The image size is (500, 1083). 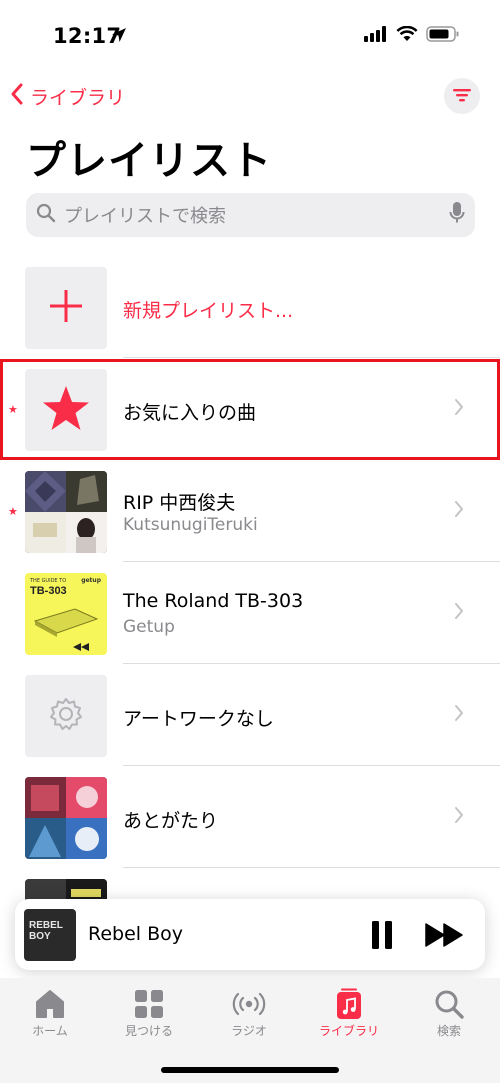 I want to click on playlist-title: お気に入りの曲, so click(x=190, y=413).